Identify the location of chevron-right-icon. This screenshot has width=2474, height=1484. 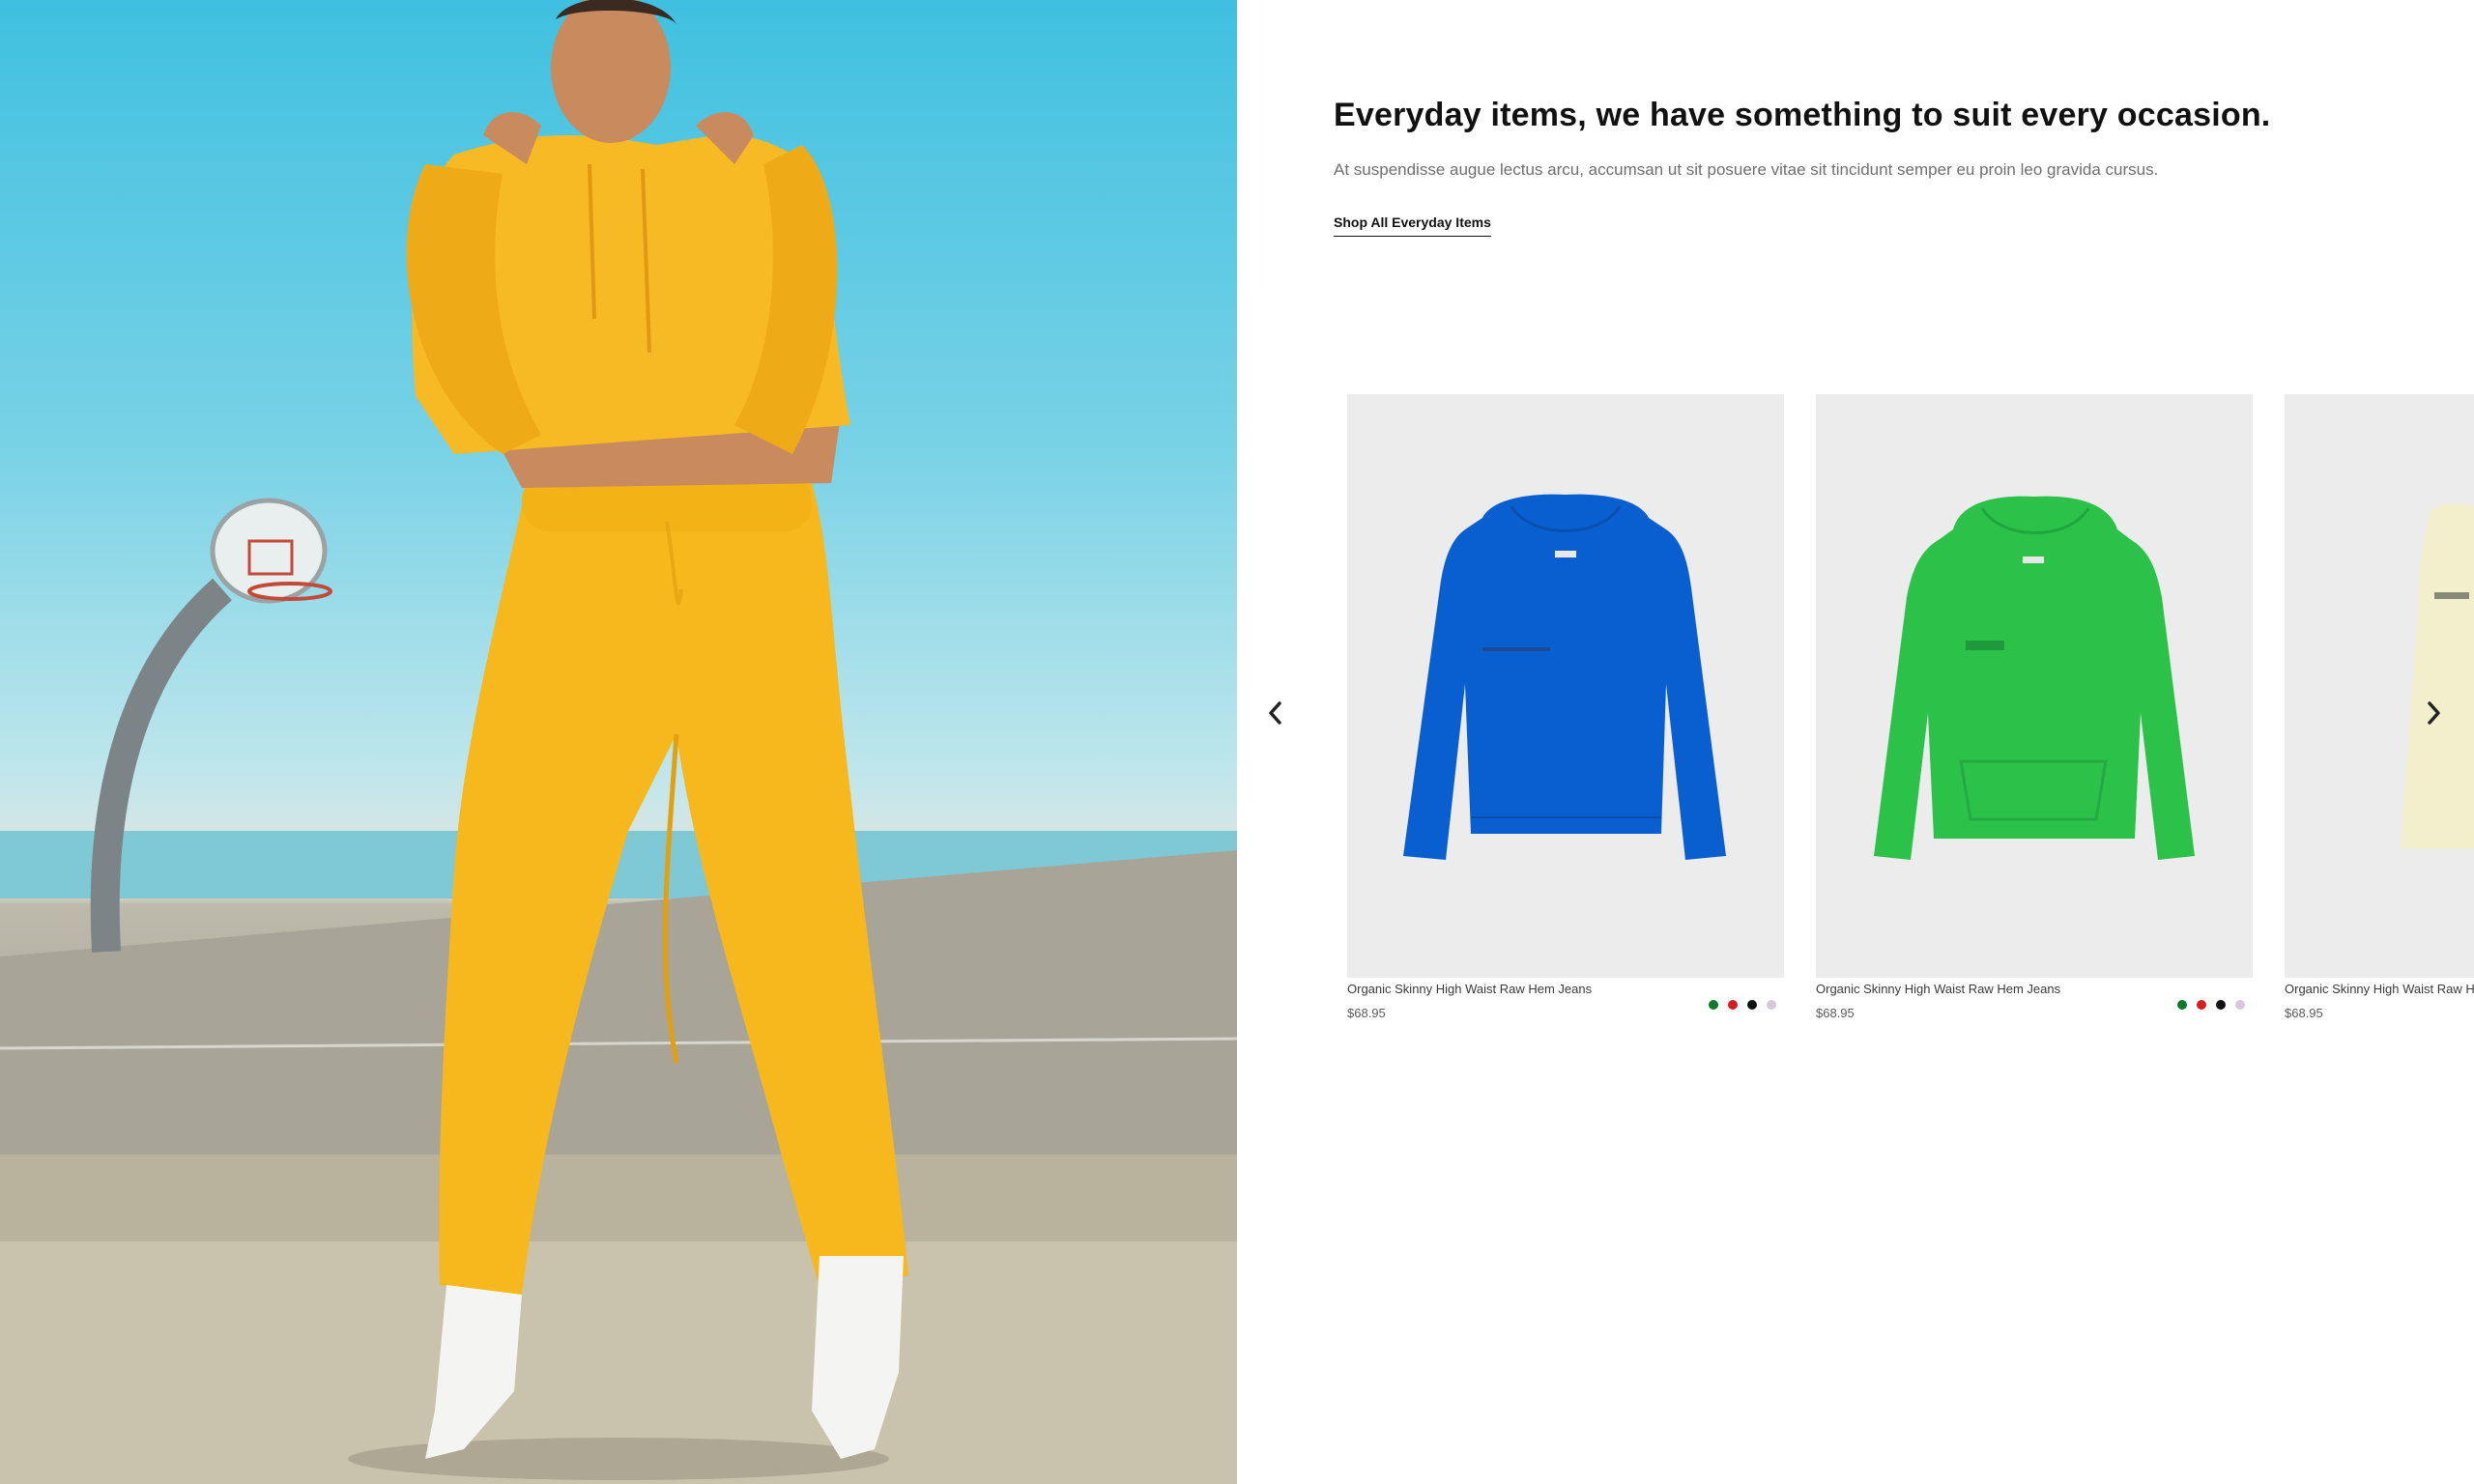
(2434, 713).